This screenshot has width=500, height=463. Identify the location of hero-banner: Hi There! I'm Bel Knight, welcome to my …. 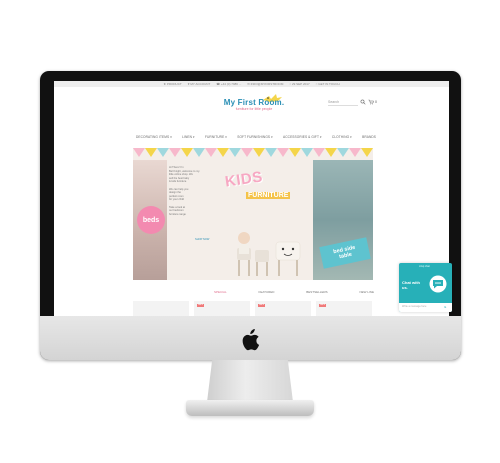
(253, 214).